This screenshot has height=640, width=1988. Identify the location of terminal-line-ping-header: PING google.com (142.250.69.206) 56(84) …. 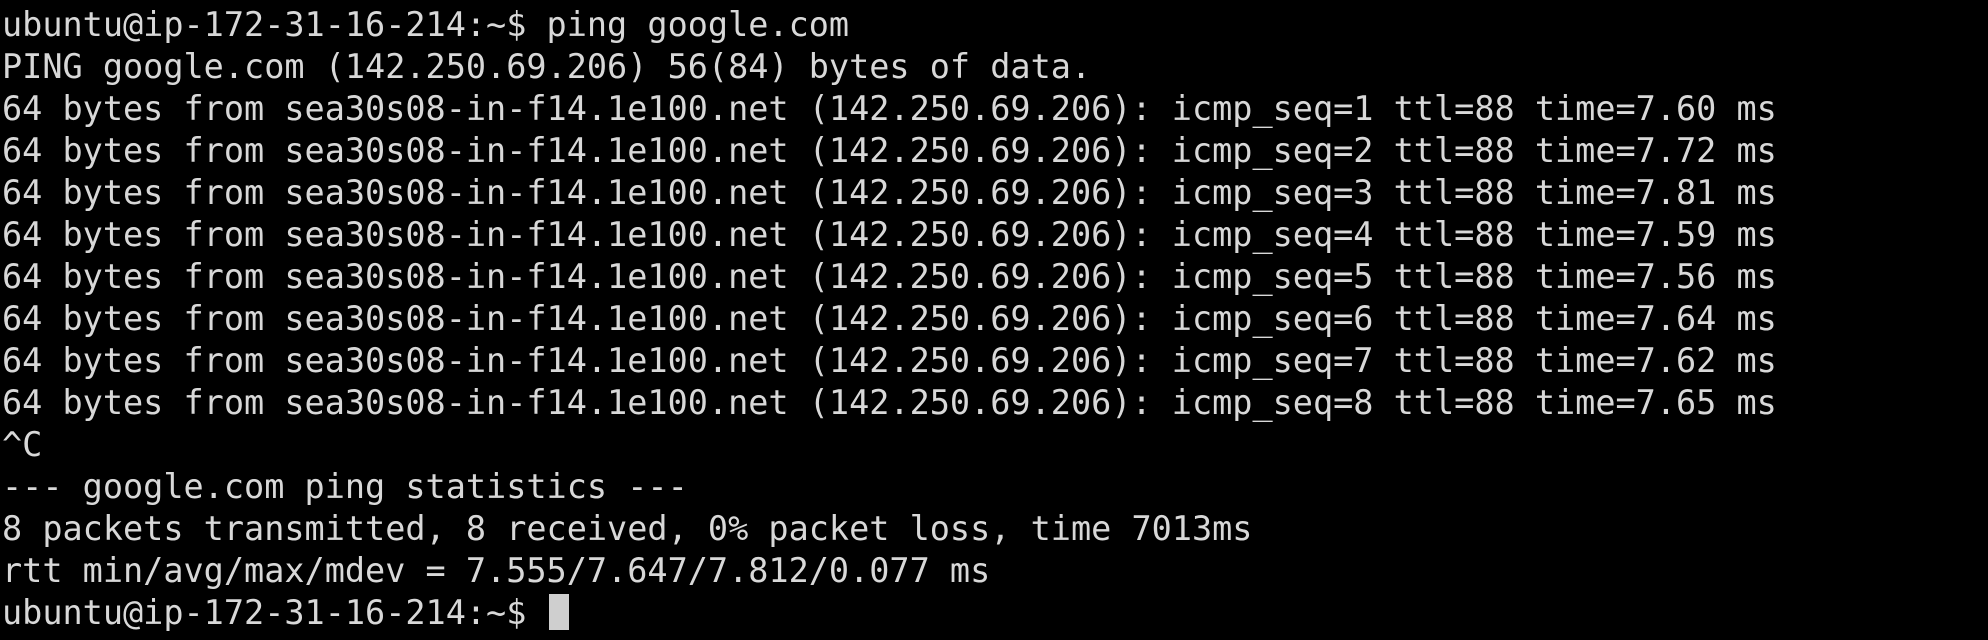
(547, 66).